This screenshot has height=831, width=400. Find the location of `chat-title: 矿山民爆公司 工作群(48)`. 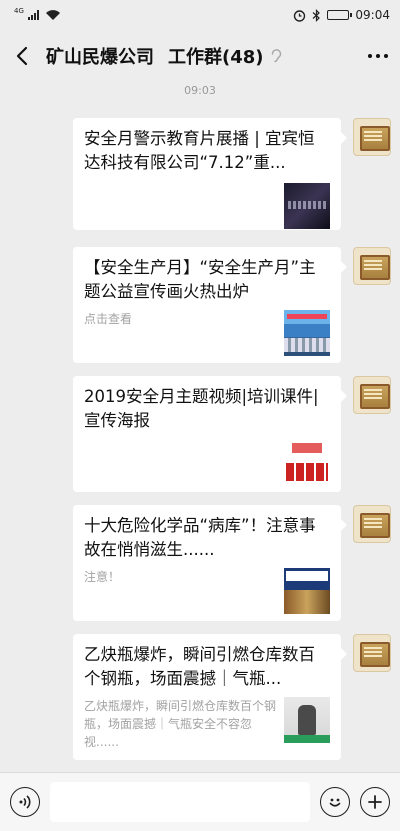

chat-title: 矿山民爆公司 工作群(48) is located at coordinates (164, 56).